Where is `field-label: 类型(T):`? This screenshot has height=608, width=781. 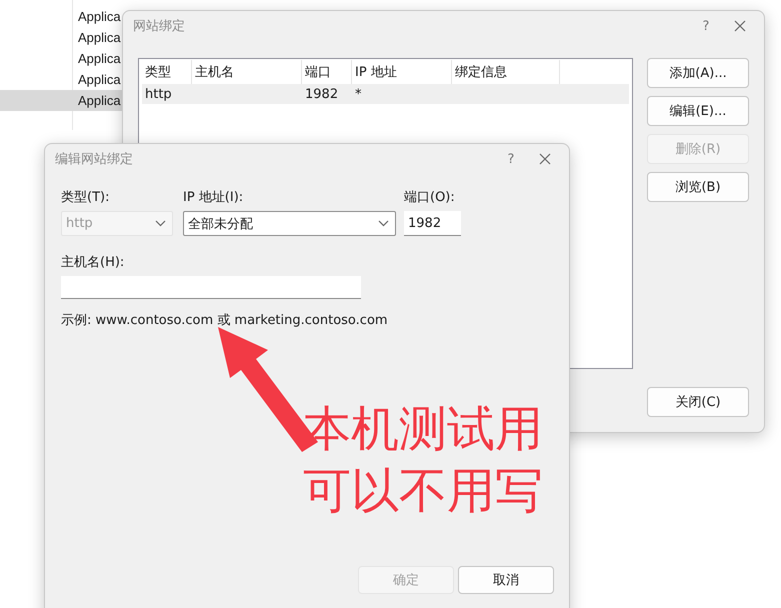
field-label: 类型(T): is located at coordinates (85, 198).